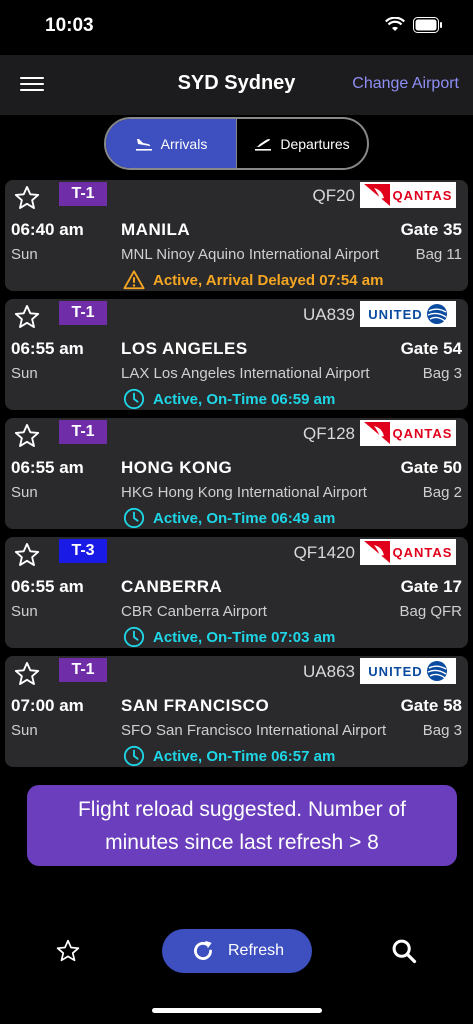 The height and width of the screenshot is (1024, 473). I want to click on flight-status: Active, On-Time 06:57 am, so click(229, 756).